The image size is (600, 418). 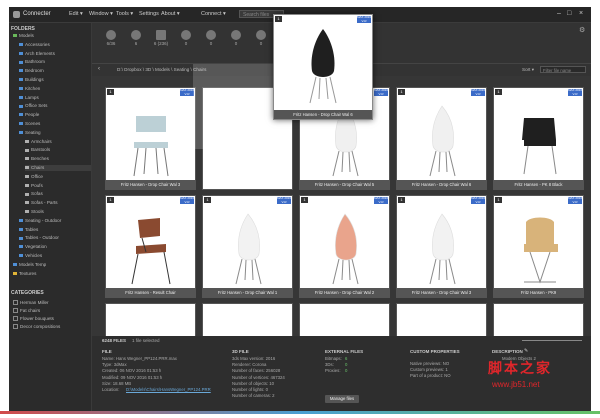 What do you see at coordinates (101, 14) in the screenshot?
I see `menu-window: Window ▾` at bounding box center [101, 14].